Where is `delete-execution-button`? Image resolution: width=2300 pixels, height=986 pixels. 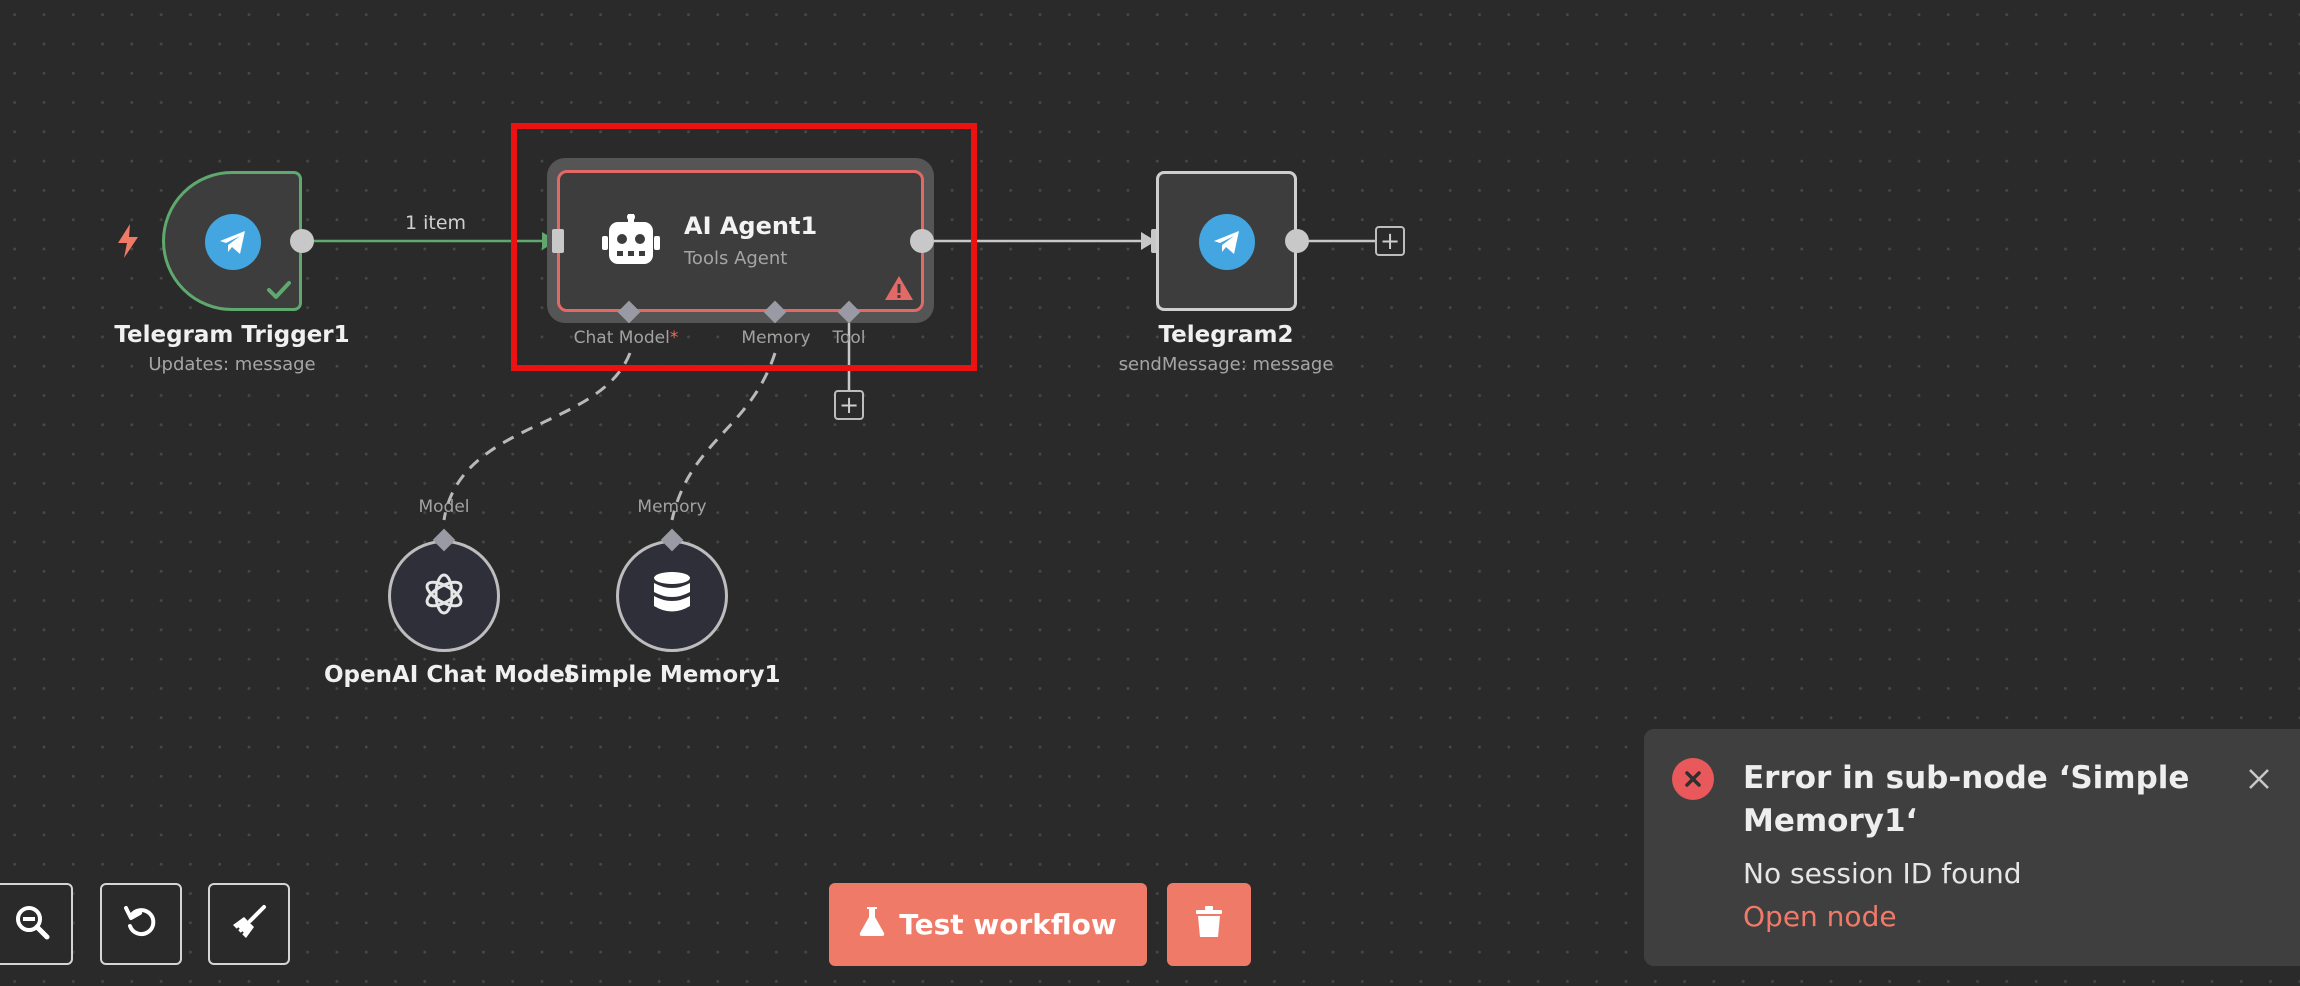 delete-execution-button is located at coordinates (1209, 924).